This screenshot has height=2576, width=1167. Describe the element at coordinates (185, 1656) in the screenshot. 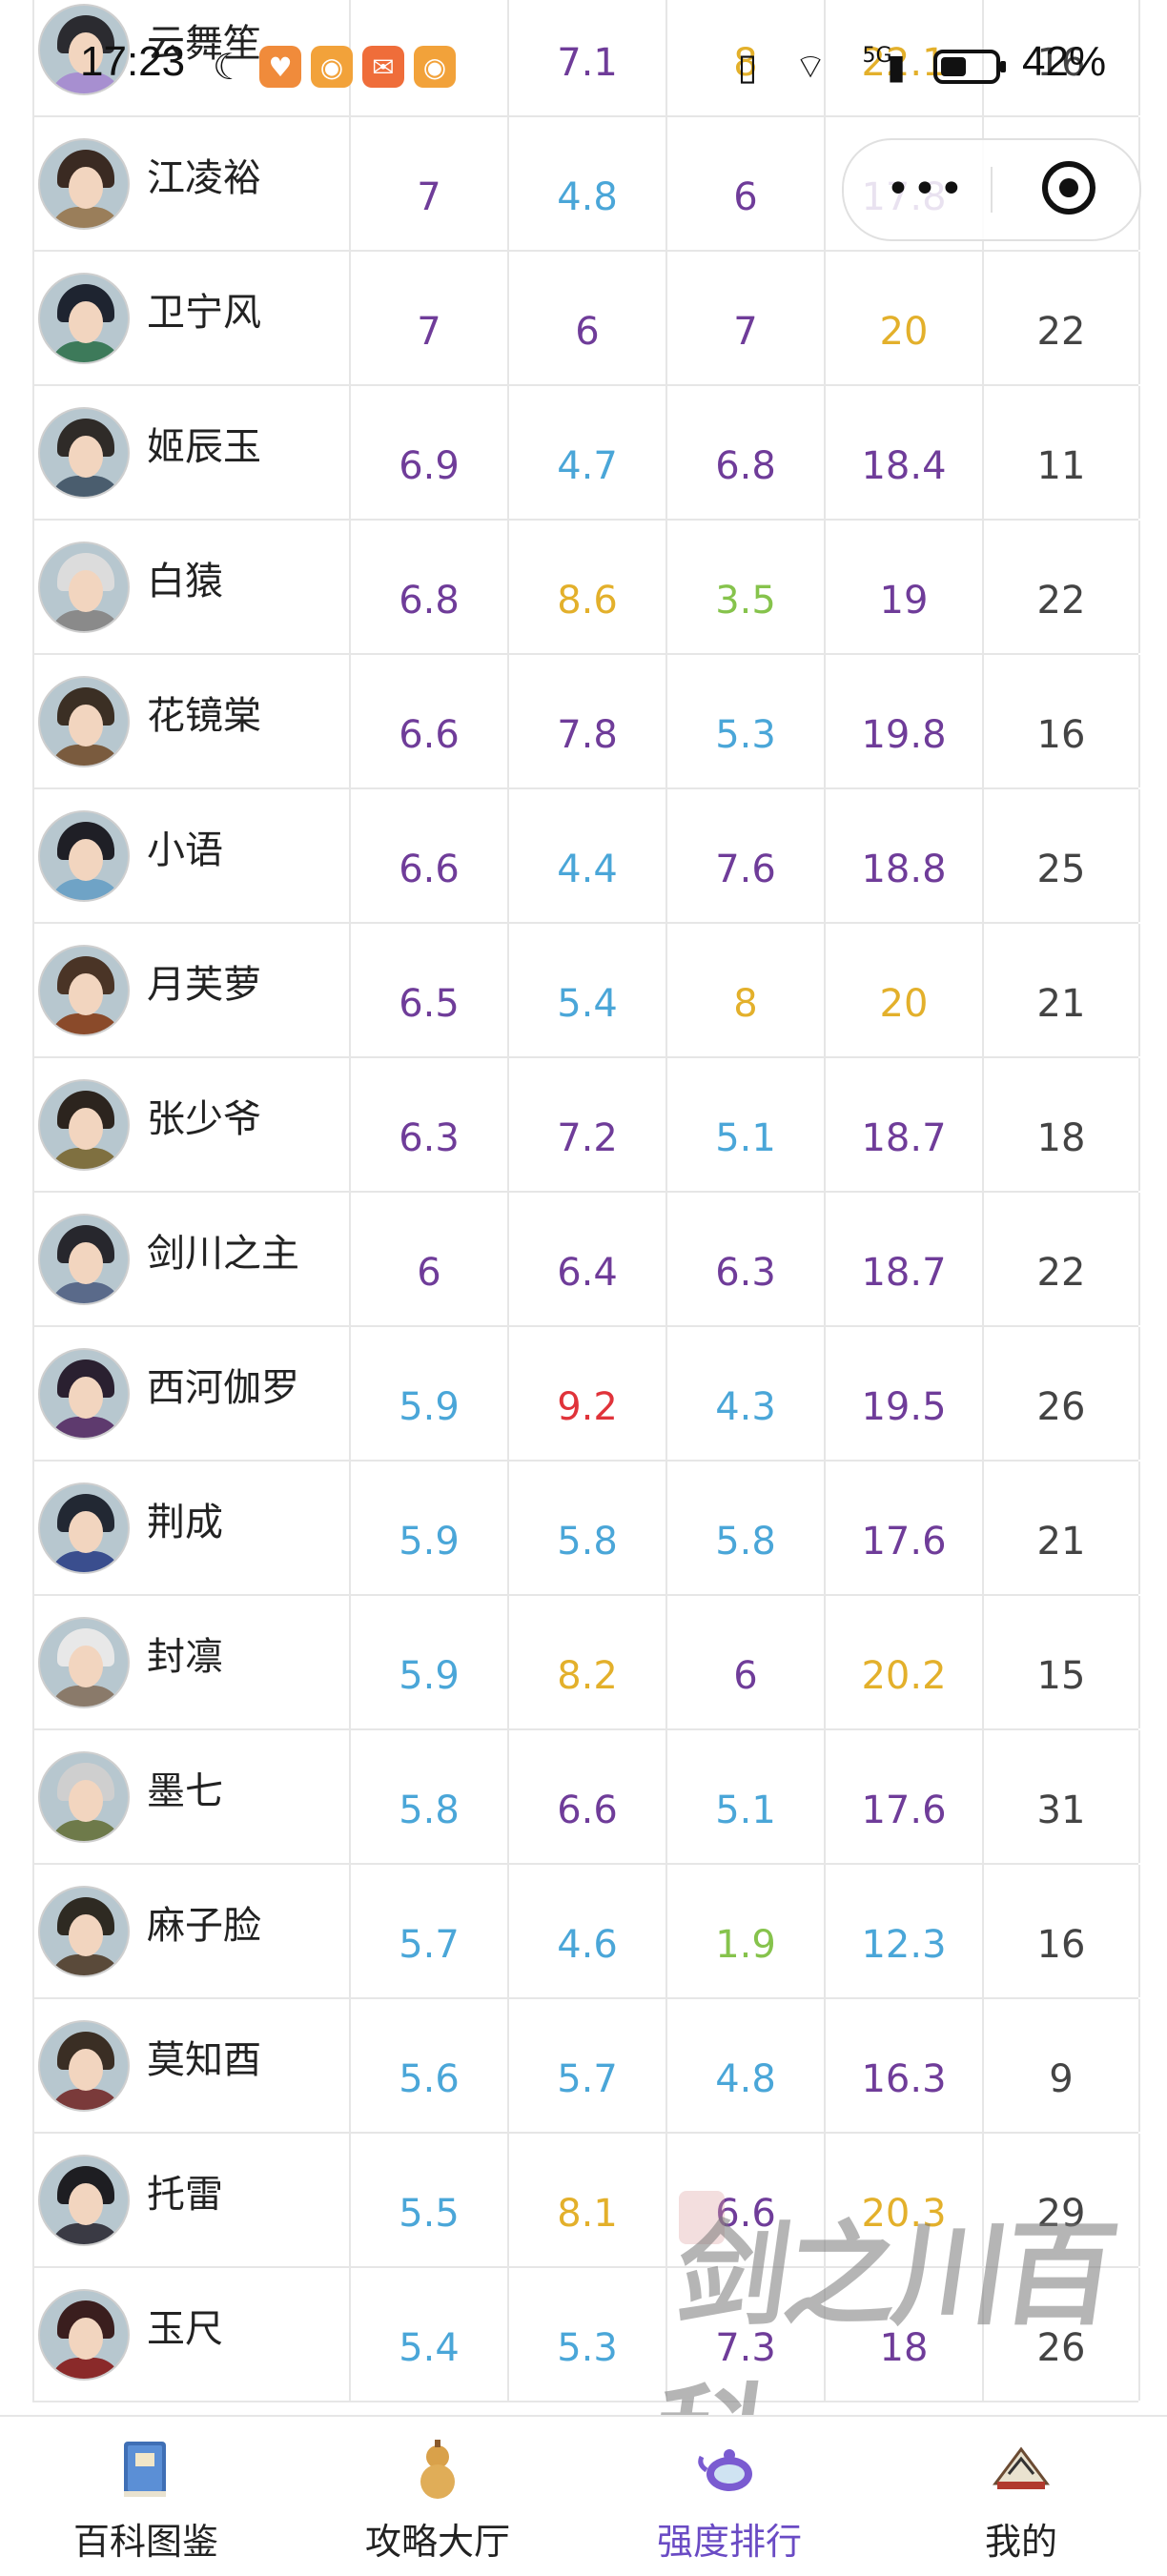

I see `character-name: 封凛` at that location.